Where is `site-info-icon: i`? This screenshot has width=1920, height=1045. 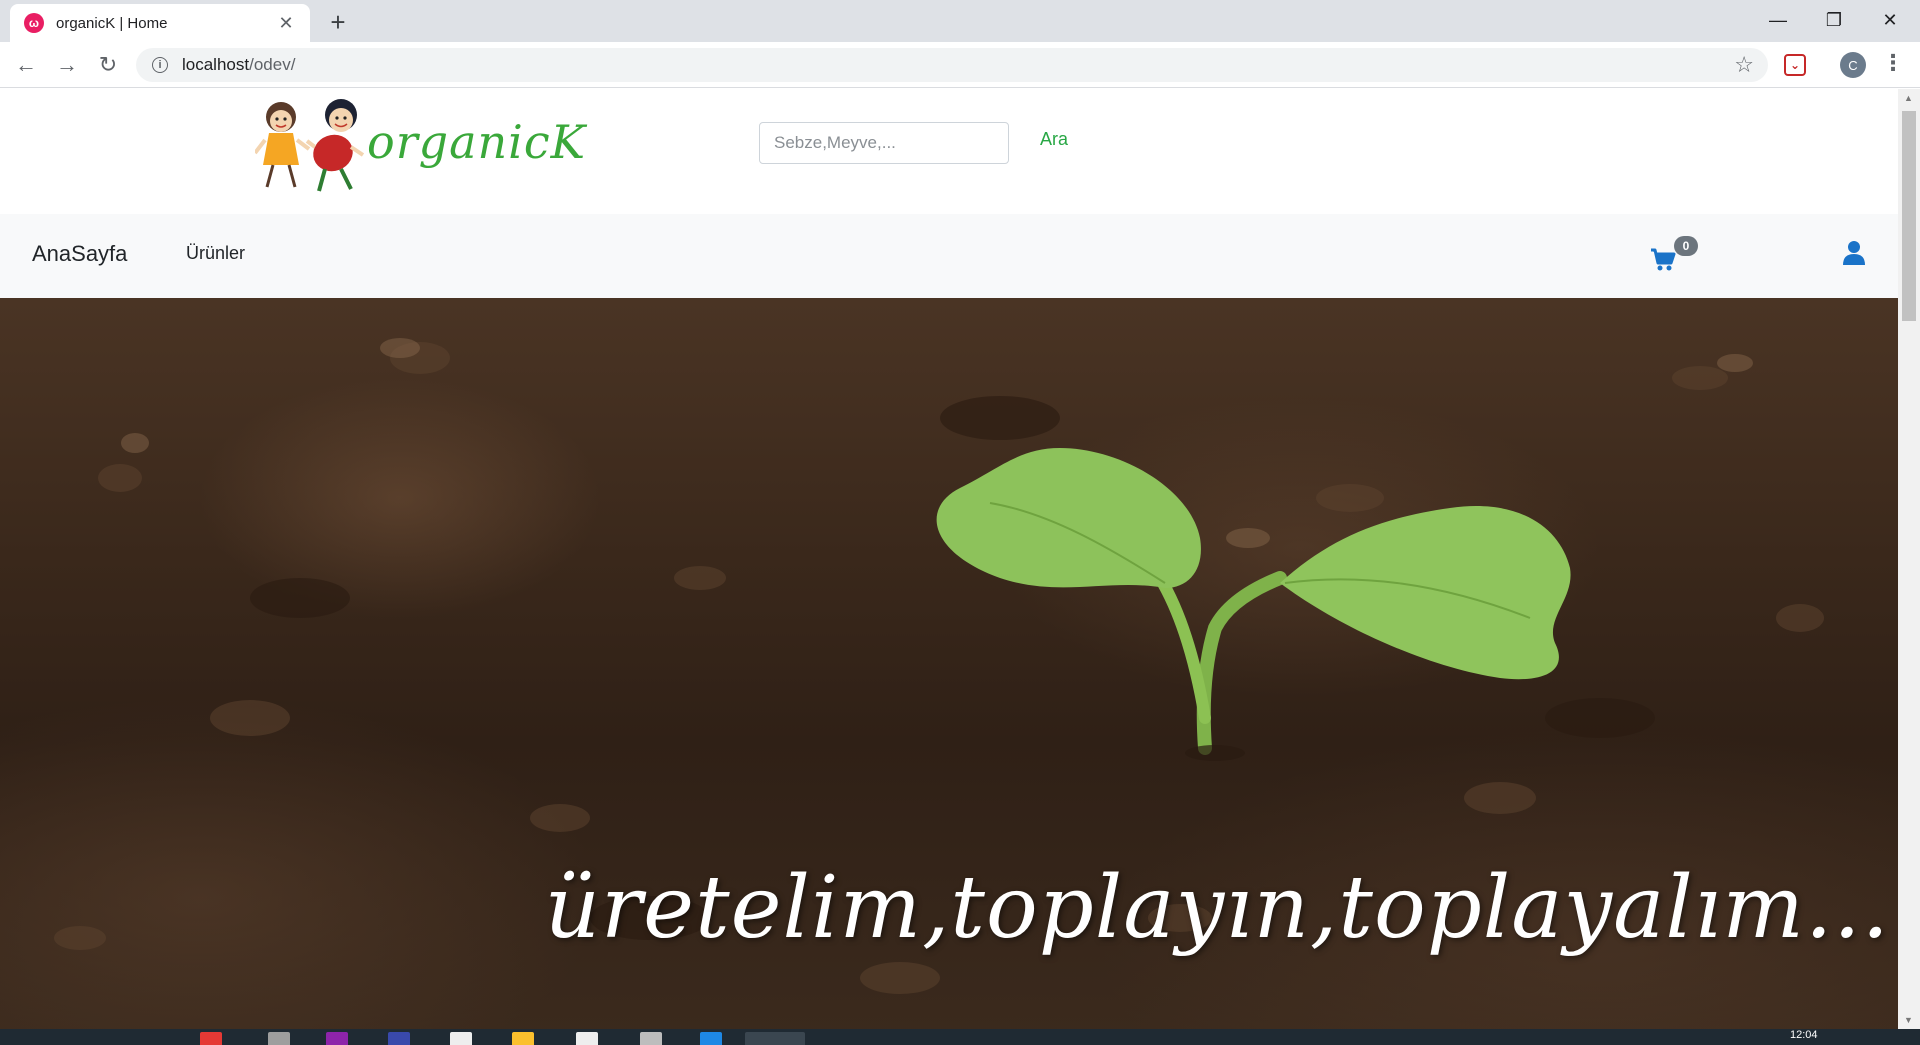 site-info-icon: i is located at coordinates (160, 65).